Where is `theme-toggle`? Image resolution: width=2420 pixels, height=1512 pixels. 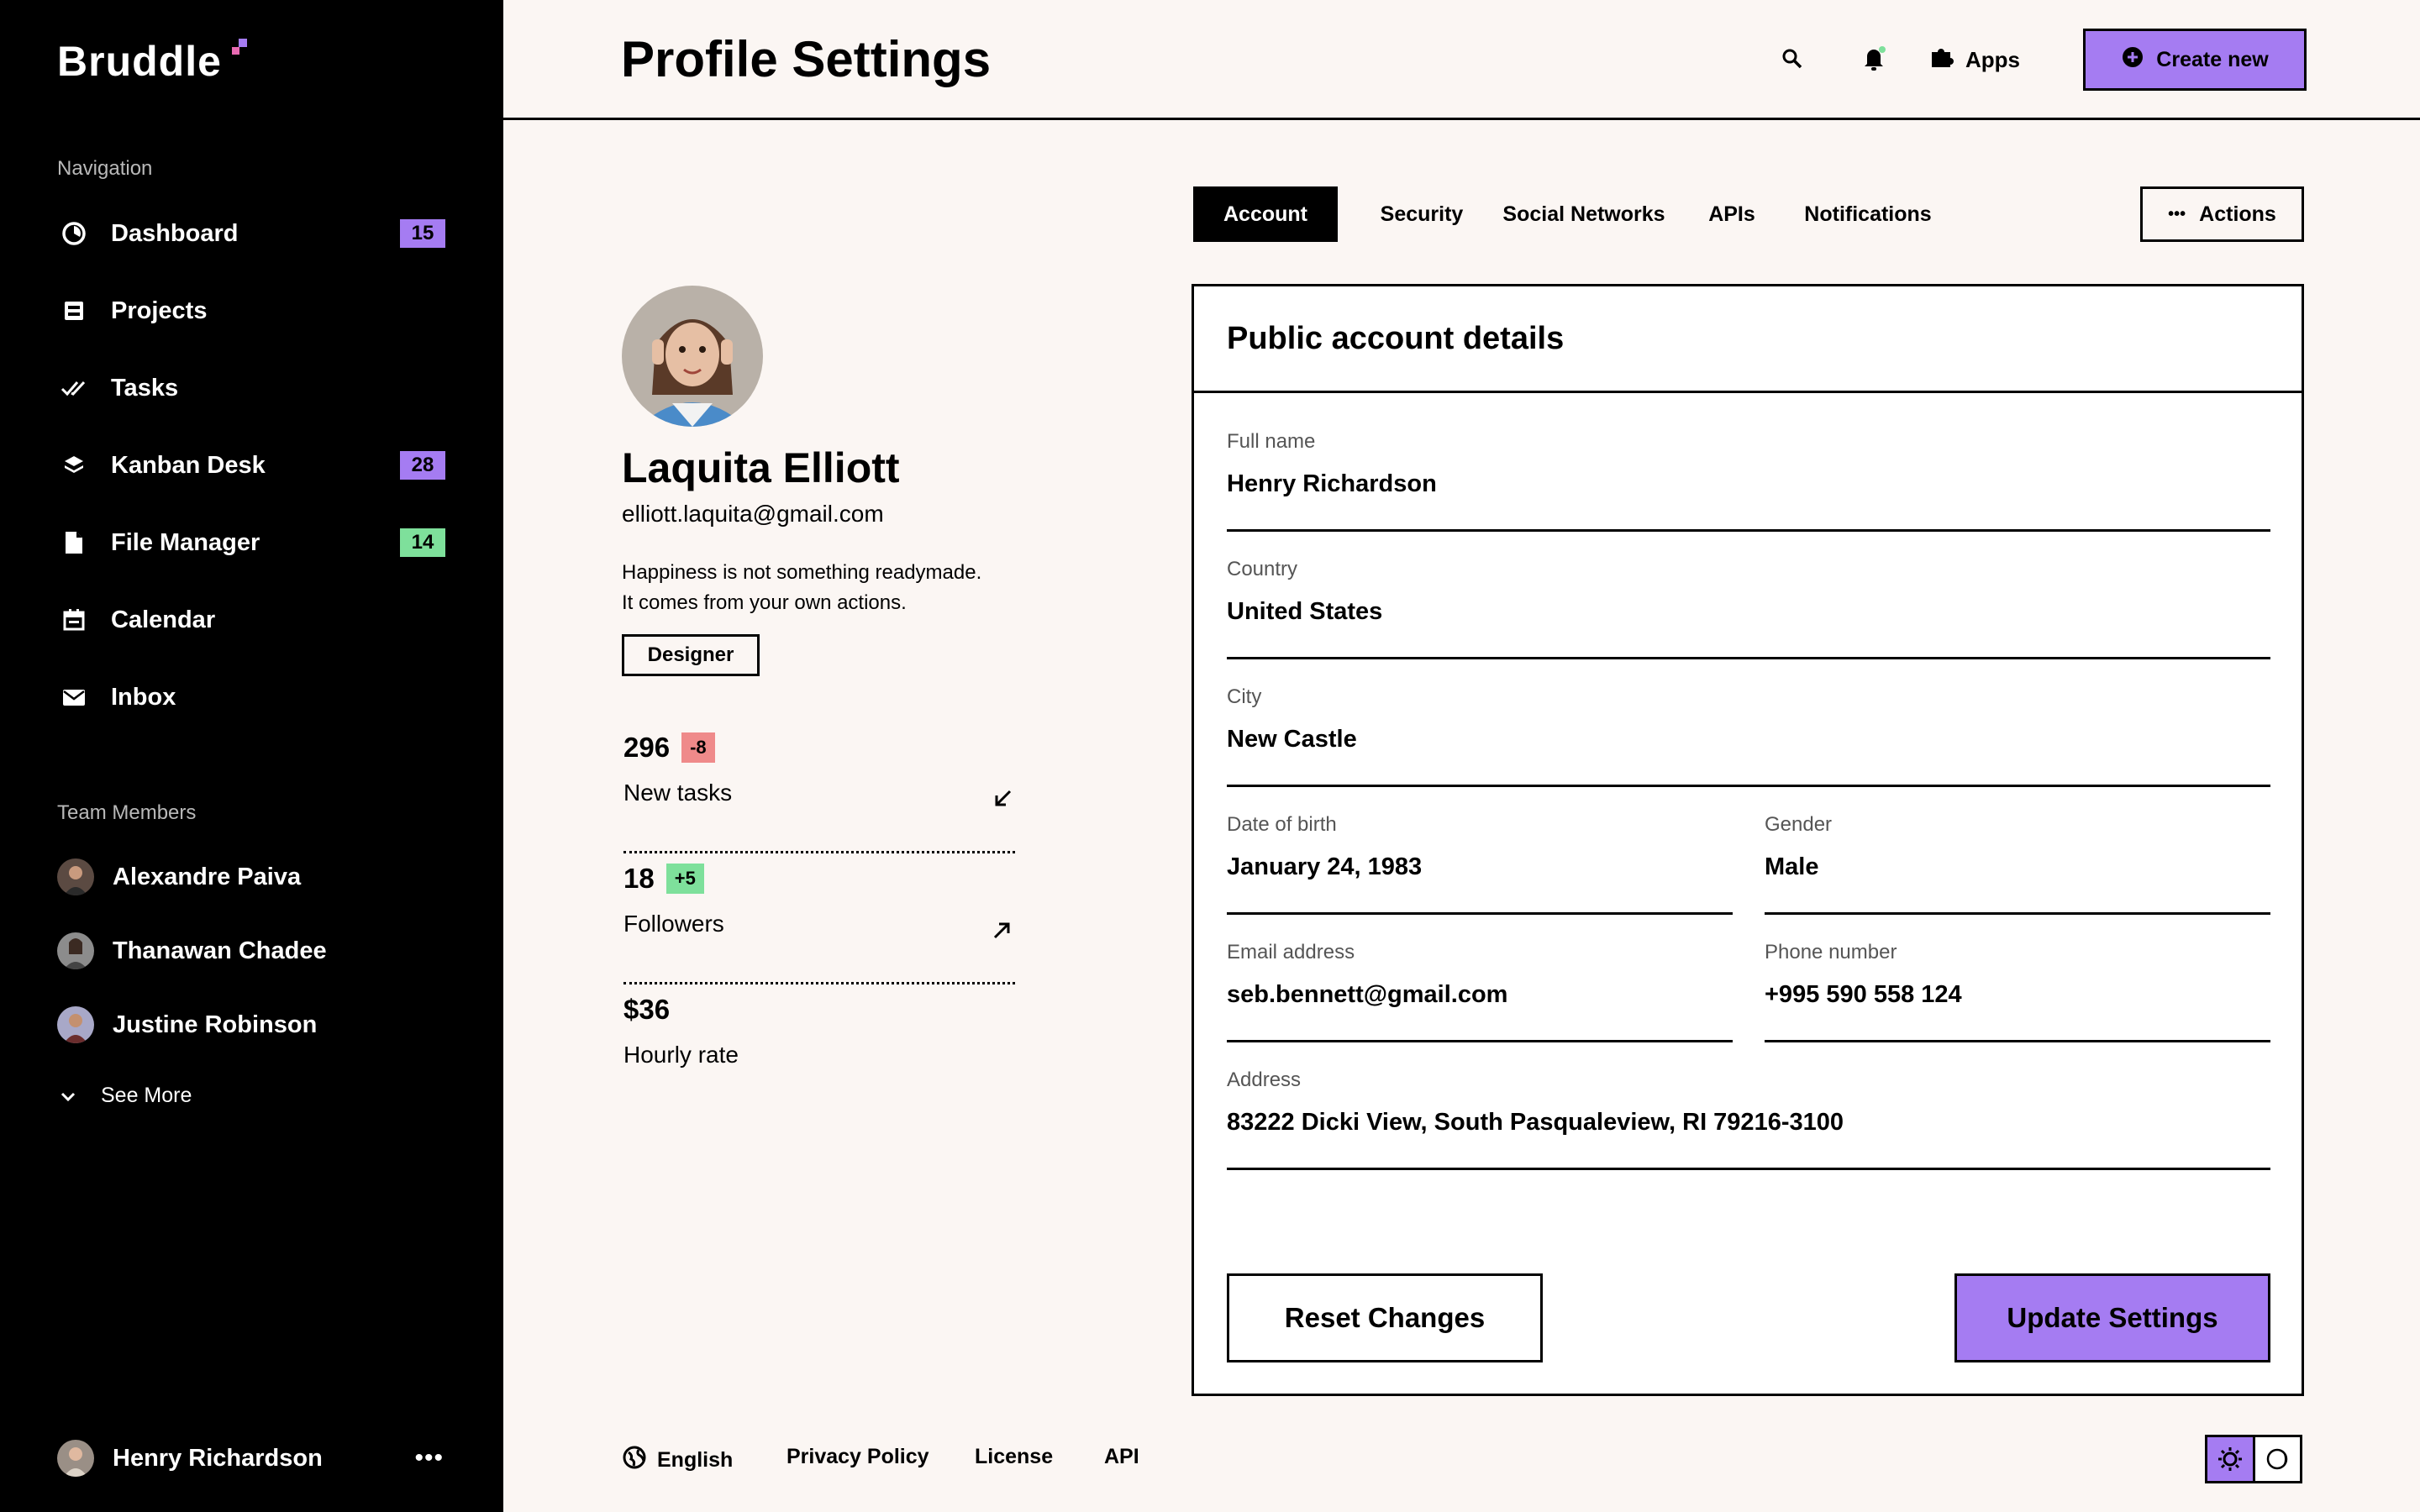
theme-toggle is located at coordinates (2253, 1459).